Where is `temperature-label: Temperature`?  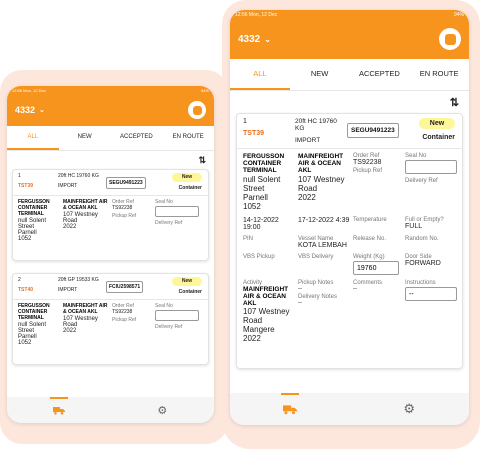
temperature-label: Temperature is located at coordinates (370, 220).